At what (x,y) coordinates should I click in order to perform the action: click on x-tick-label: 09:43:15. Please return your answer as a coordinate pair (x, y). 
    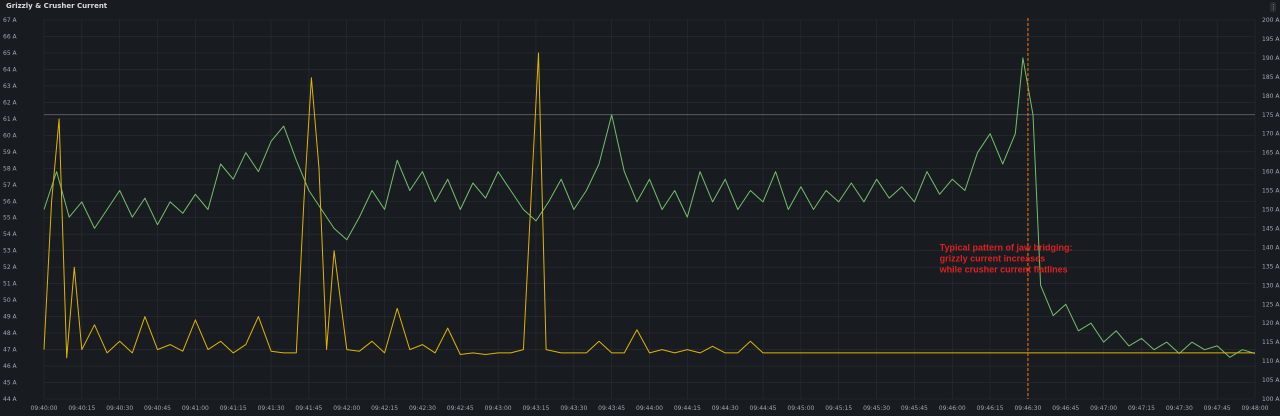
    Looking at the image, I should click on (535, 408).